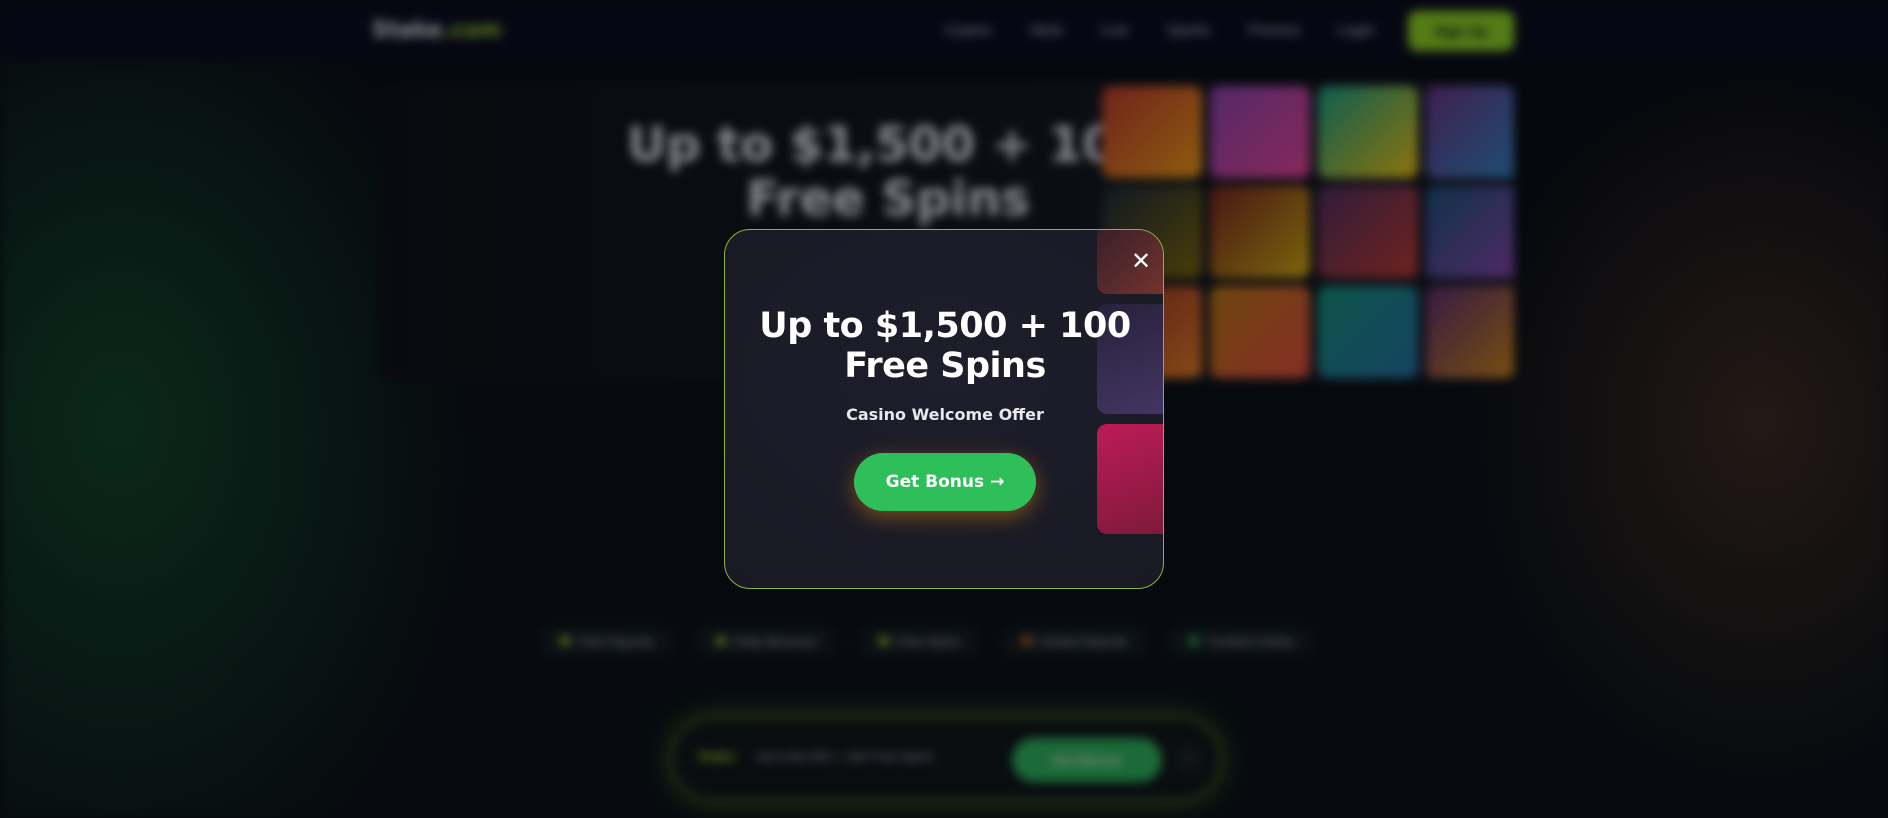 The width and height of the screenshot is (1888, 818). I want to click on close-icon: ✕, so click(1141, 261).